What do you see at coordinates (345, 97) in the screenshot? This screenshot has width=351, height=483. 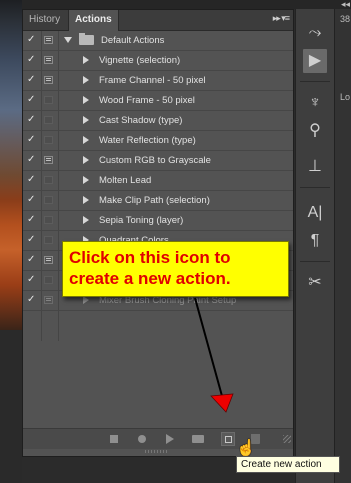 I see `right-dock-label: Lo` at bounding box center [345, 97].